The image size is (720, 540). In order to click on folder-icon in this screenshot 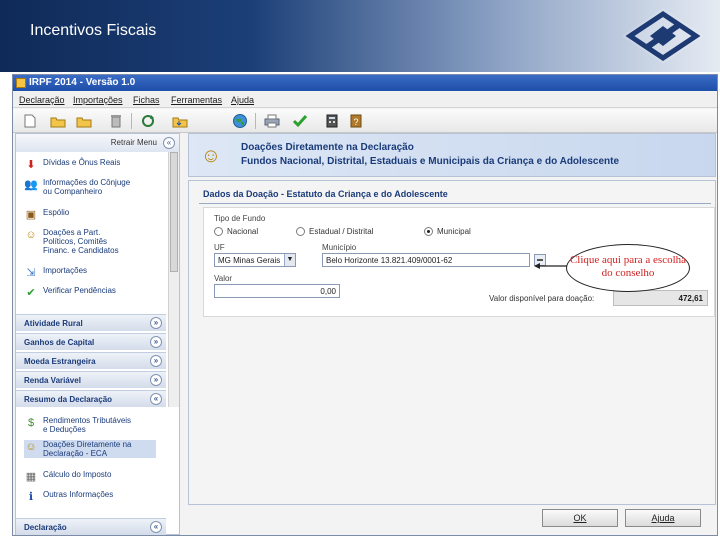, I will do `click(84, 121)`.